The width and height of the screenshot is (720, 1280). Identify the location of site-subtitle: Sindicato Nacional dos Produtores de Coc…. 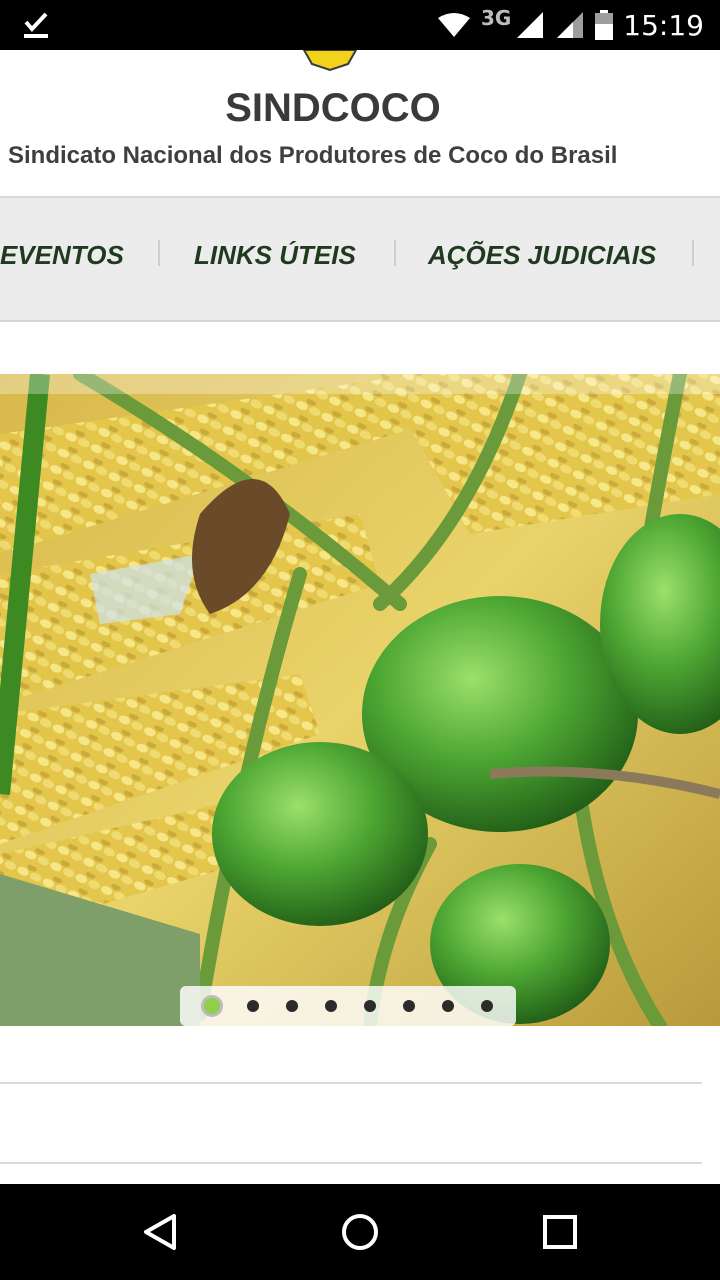
(313, 155).